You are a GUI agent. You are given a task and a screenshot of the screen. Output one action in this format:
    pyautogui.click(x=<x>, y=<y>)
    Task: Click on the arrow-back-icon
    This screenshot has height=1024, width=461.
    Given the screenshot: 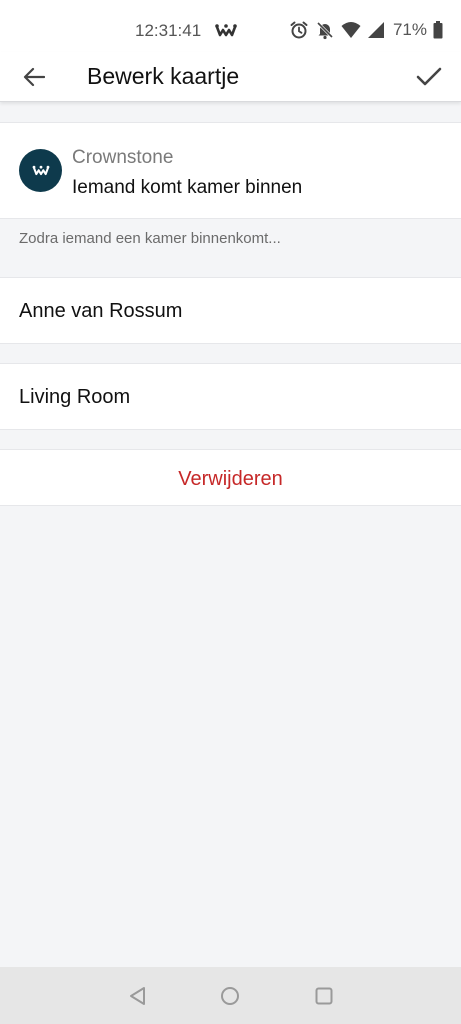 What is the action you would take?
    pyautogui.click(x=34, y=77)
    